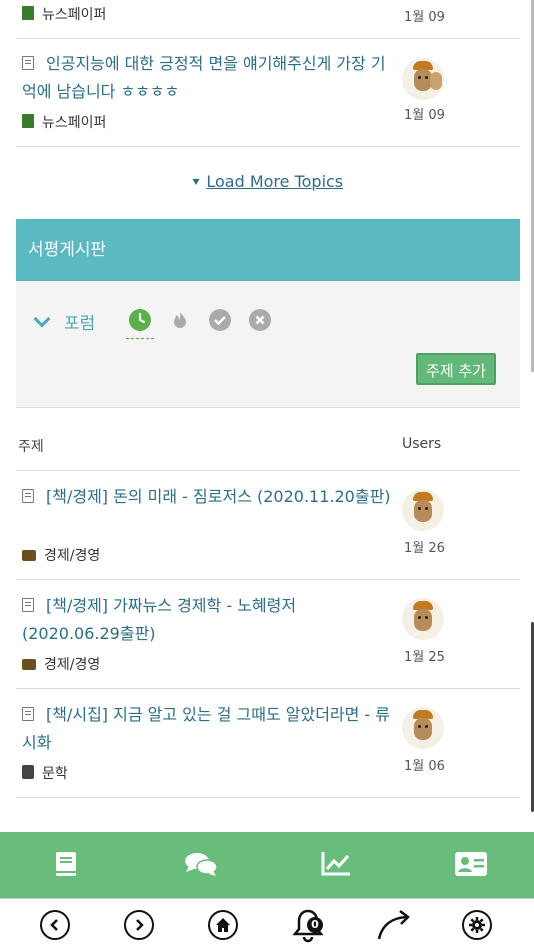  I want to click on topic-date: 1월 06, so click(424, 766).